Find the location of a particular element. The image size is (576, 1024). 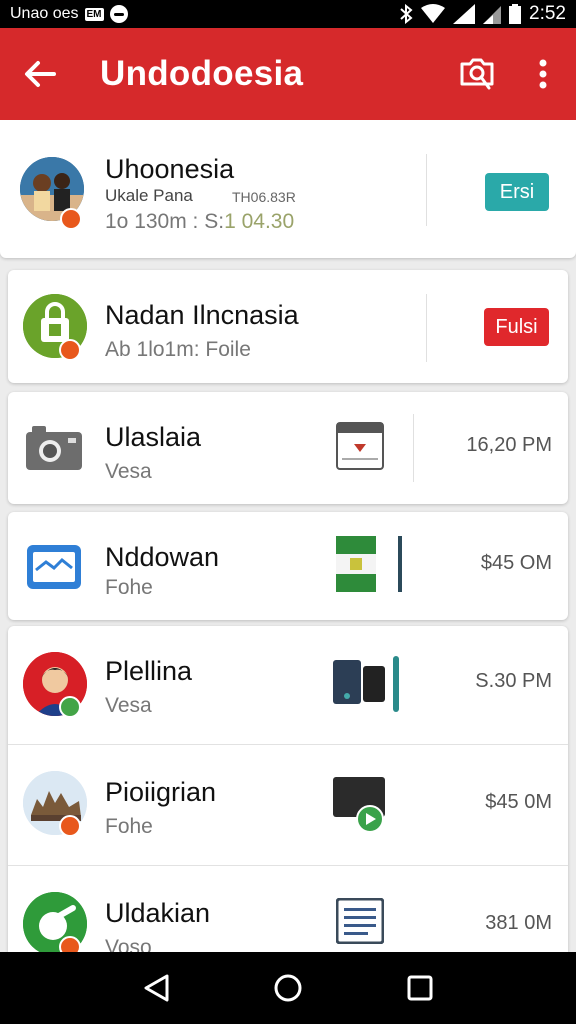

camera-icon is located at coordinates (54, 448).